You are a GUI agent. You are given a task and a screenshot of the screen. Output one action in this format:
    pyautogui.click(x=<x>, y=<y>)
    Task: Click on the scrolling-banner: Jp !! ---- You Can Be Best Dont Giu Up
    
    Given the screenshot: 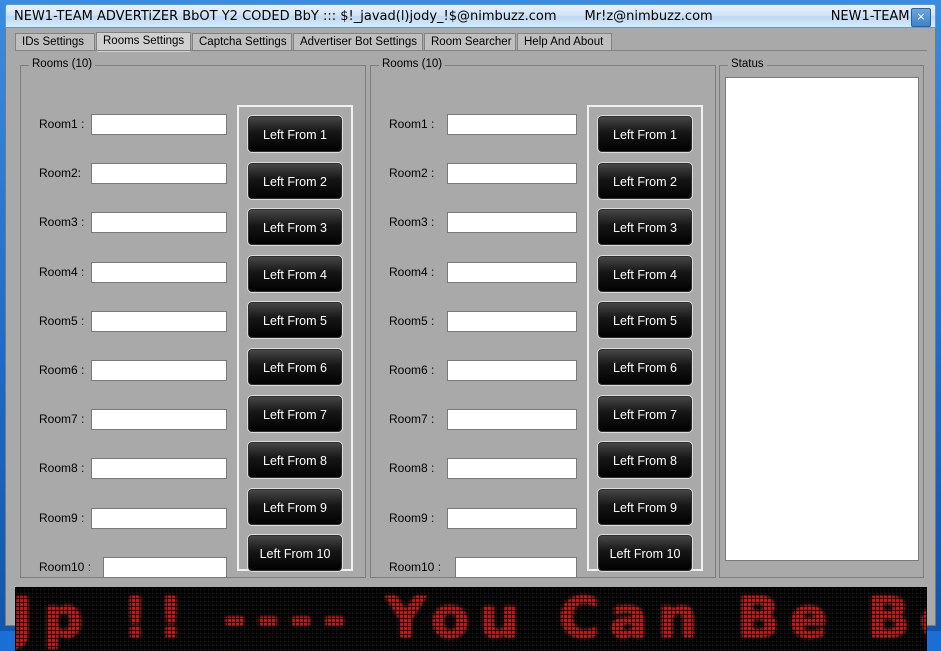 What is the action you would take?
    pyautogui.click(x=471, y=619)
    